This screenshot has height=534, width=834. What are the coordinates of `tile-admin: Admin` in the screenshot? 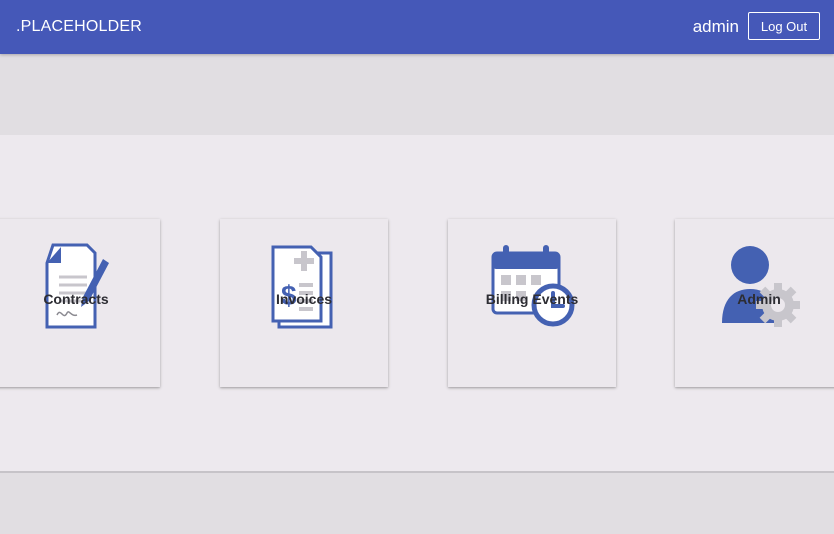 It's located at (754, 303).